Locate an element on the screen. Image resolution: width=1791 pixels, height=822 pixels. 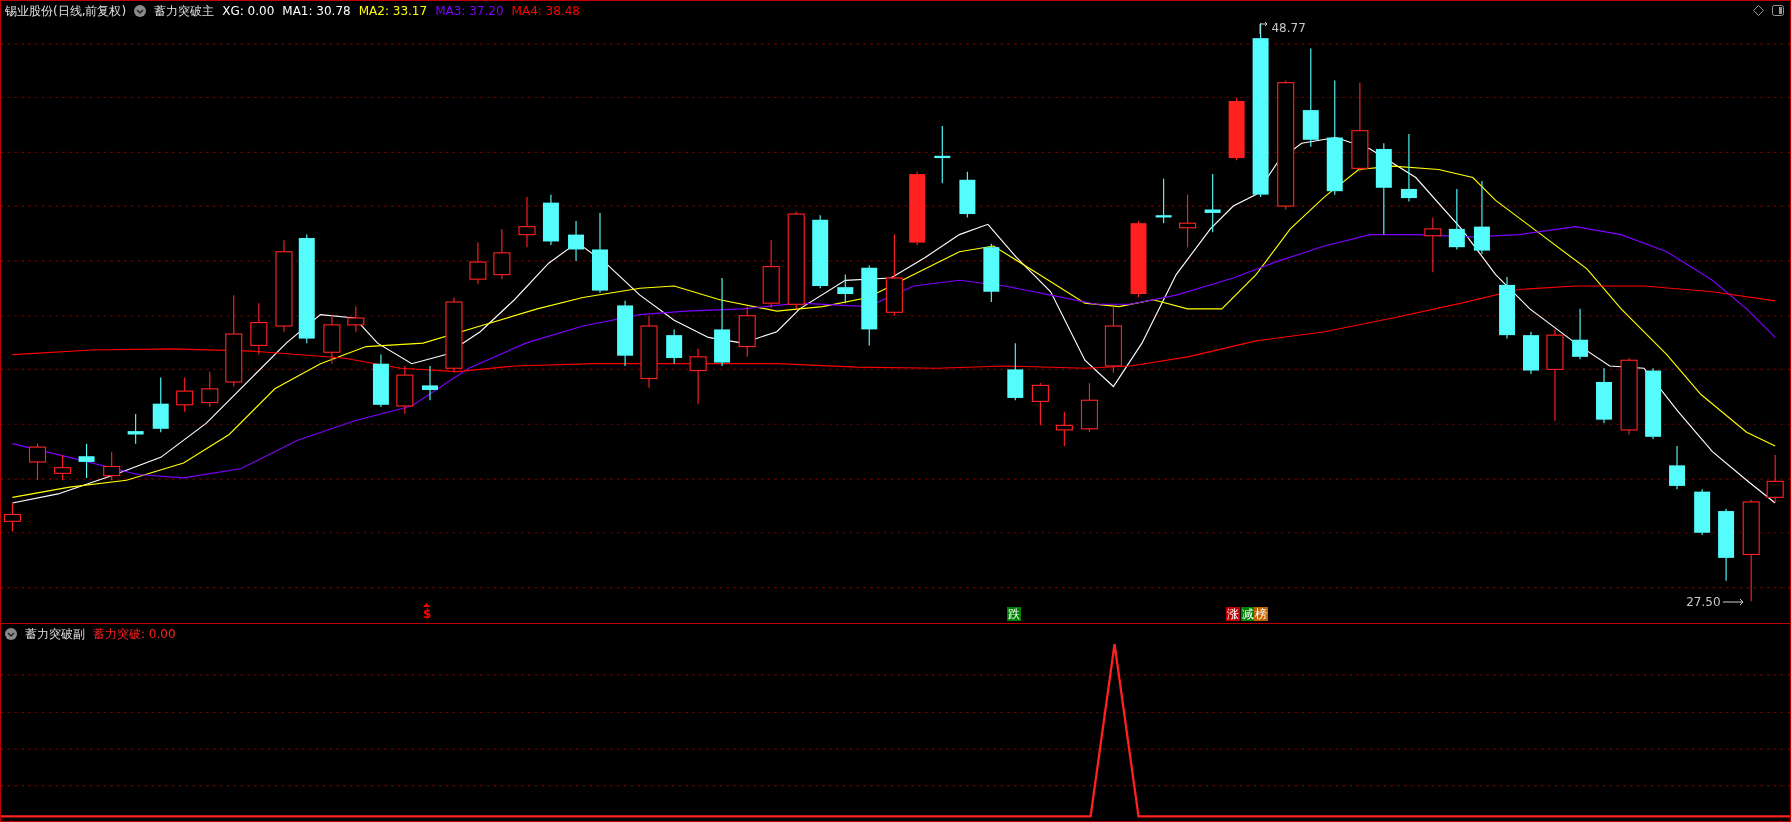
indicator-value: MA3: 37.20 is located at coordinates (469, 11).